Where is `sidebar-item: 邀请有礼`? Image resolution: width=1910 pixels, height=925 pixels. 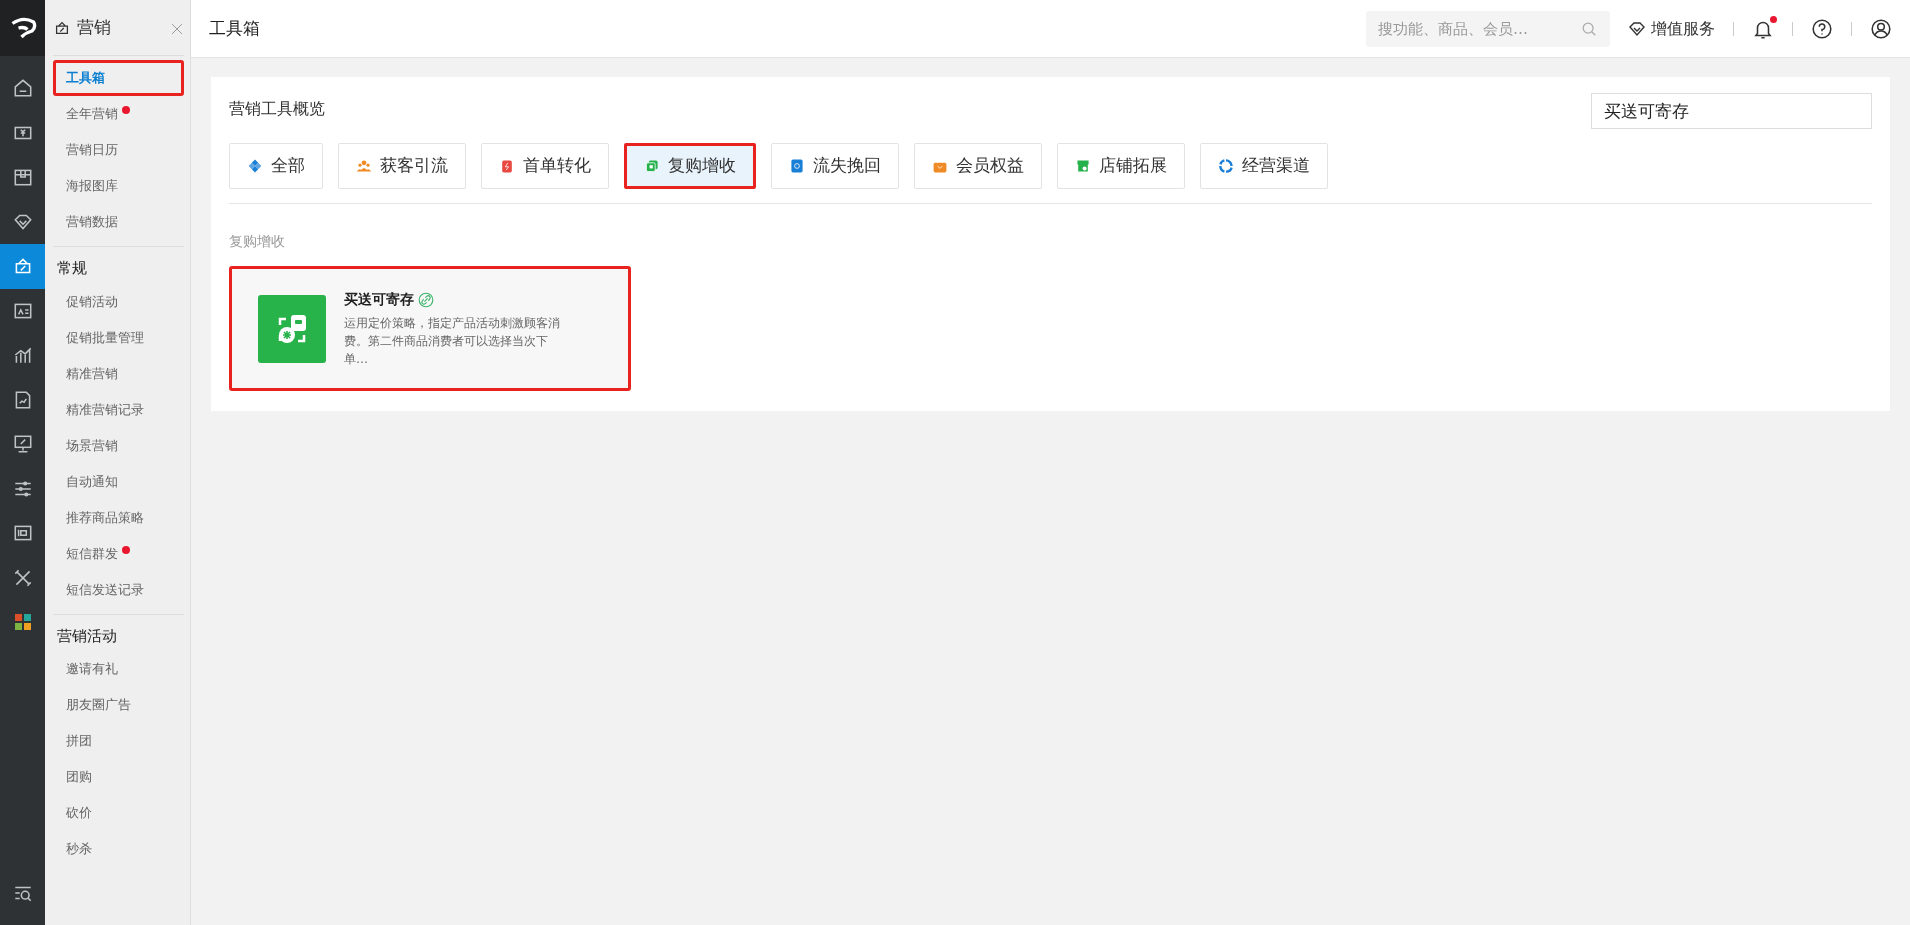 sidebar-item: 邀请有礼 is located at coordinates (118, 669).